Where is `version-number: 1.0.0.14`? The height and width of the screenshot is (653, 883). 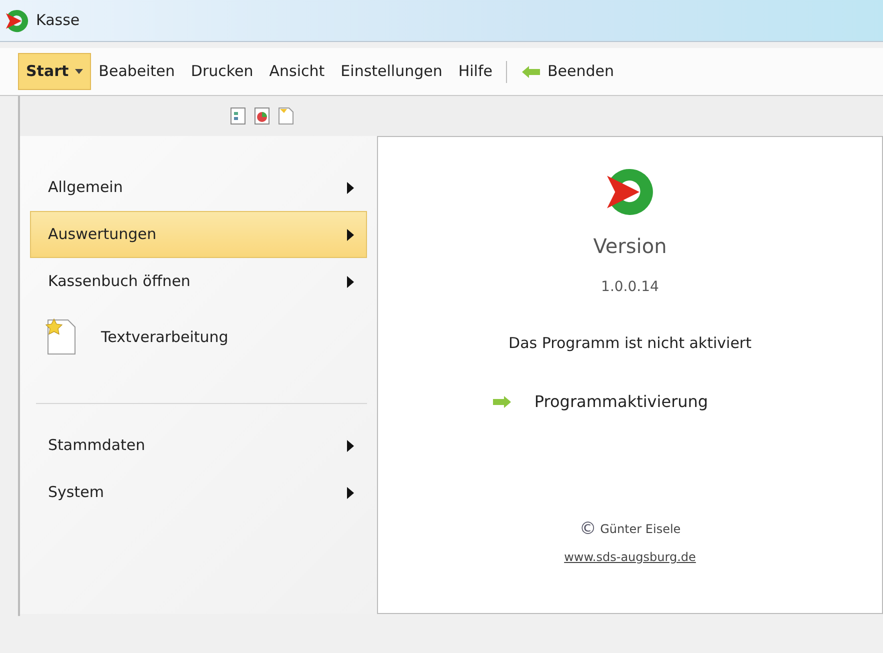
version-number: 1.0.0.14 is located at coordinates (630, 287).